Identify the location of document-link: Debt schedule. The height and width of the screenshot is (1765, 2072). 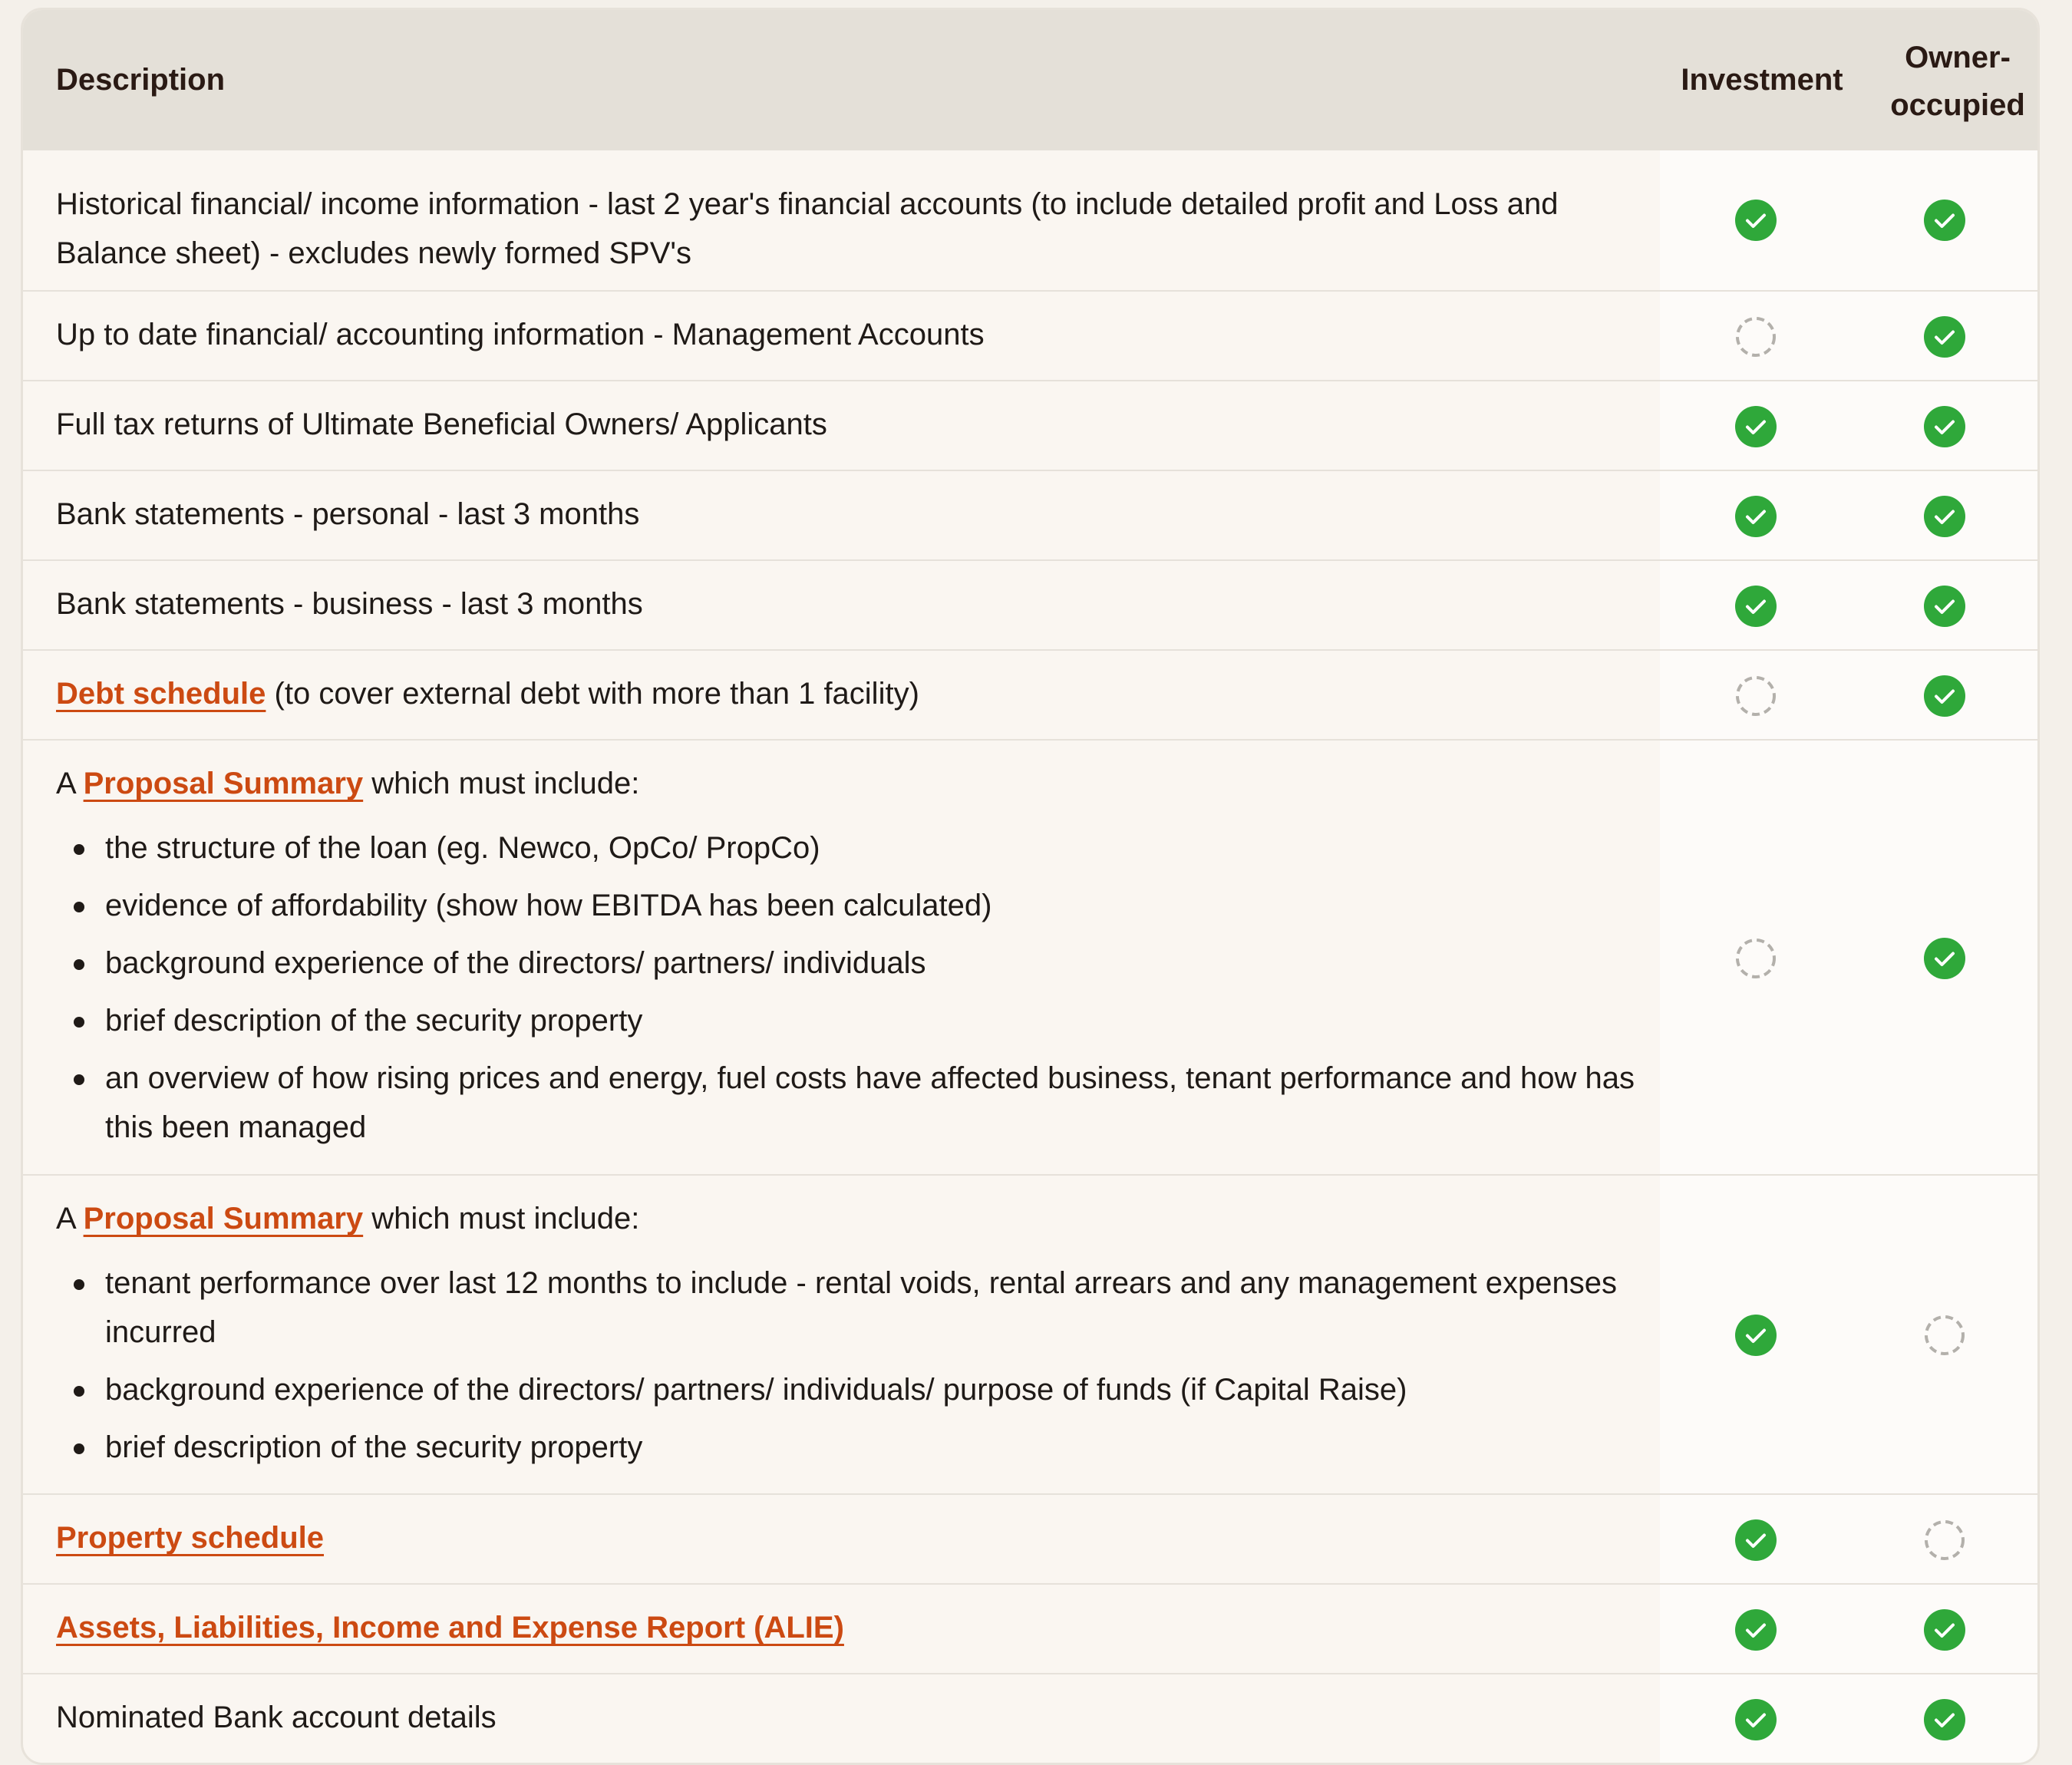
(161, 694).